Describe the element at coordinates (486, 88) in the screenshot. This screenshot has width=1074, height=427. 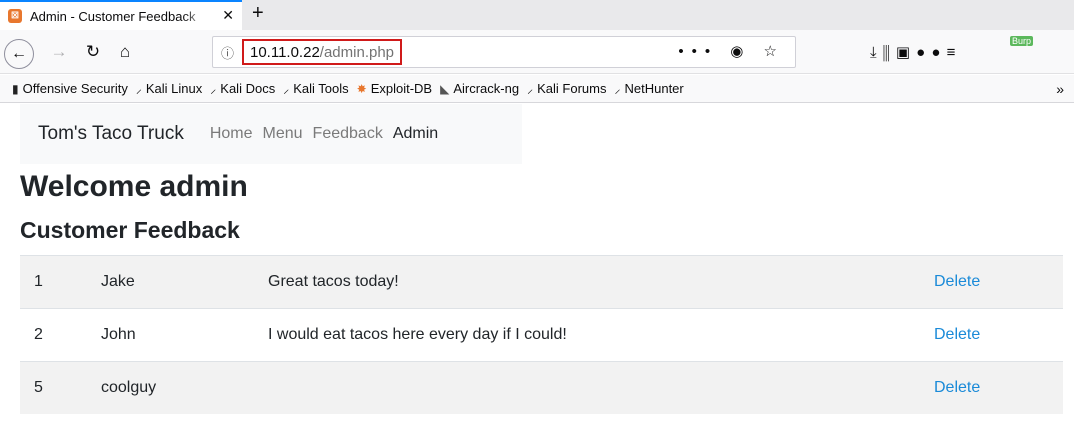
I see `bookmark-label: Aircrack-ng` at that location.